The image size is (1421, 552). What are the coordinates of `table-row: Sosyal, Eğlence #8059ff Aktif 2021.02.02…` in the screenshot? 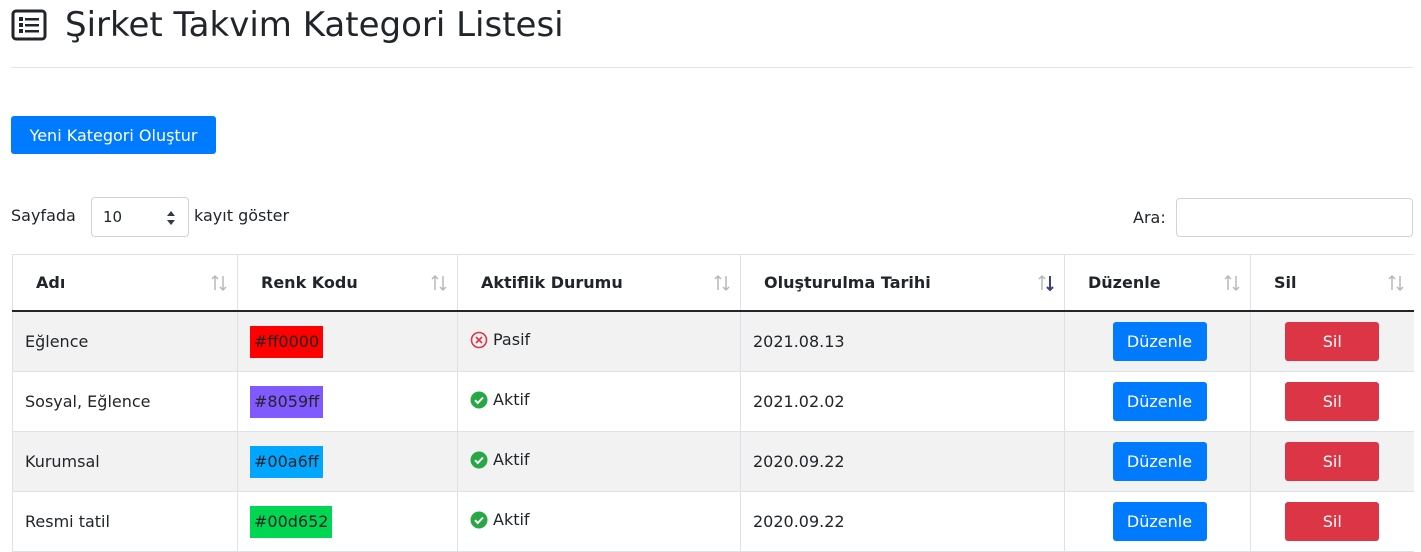 It's located at (713, 401).